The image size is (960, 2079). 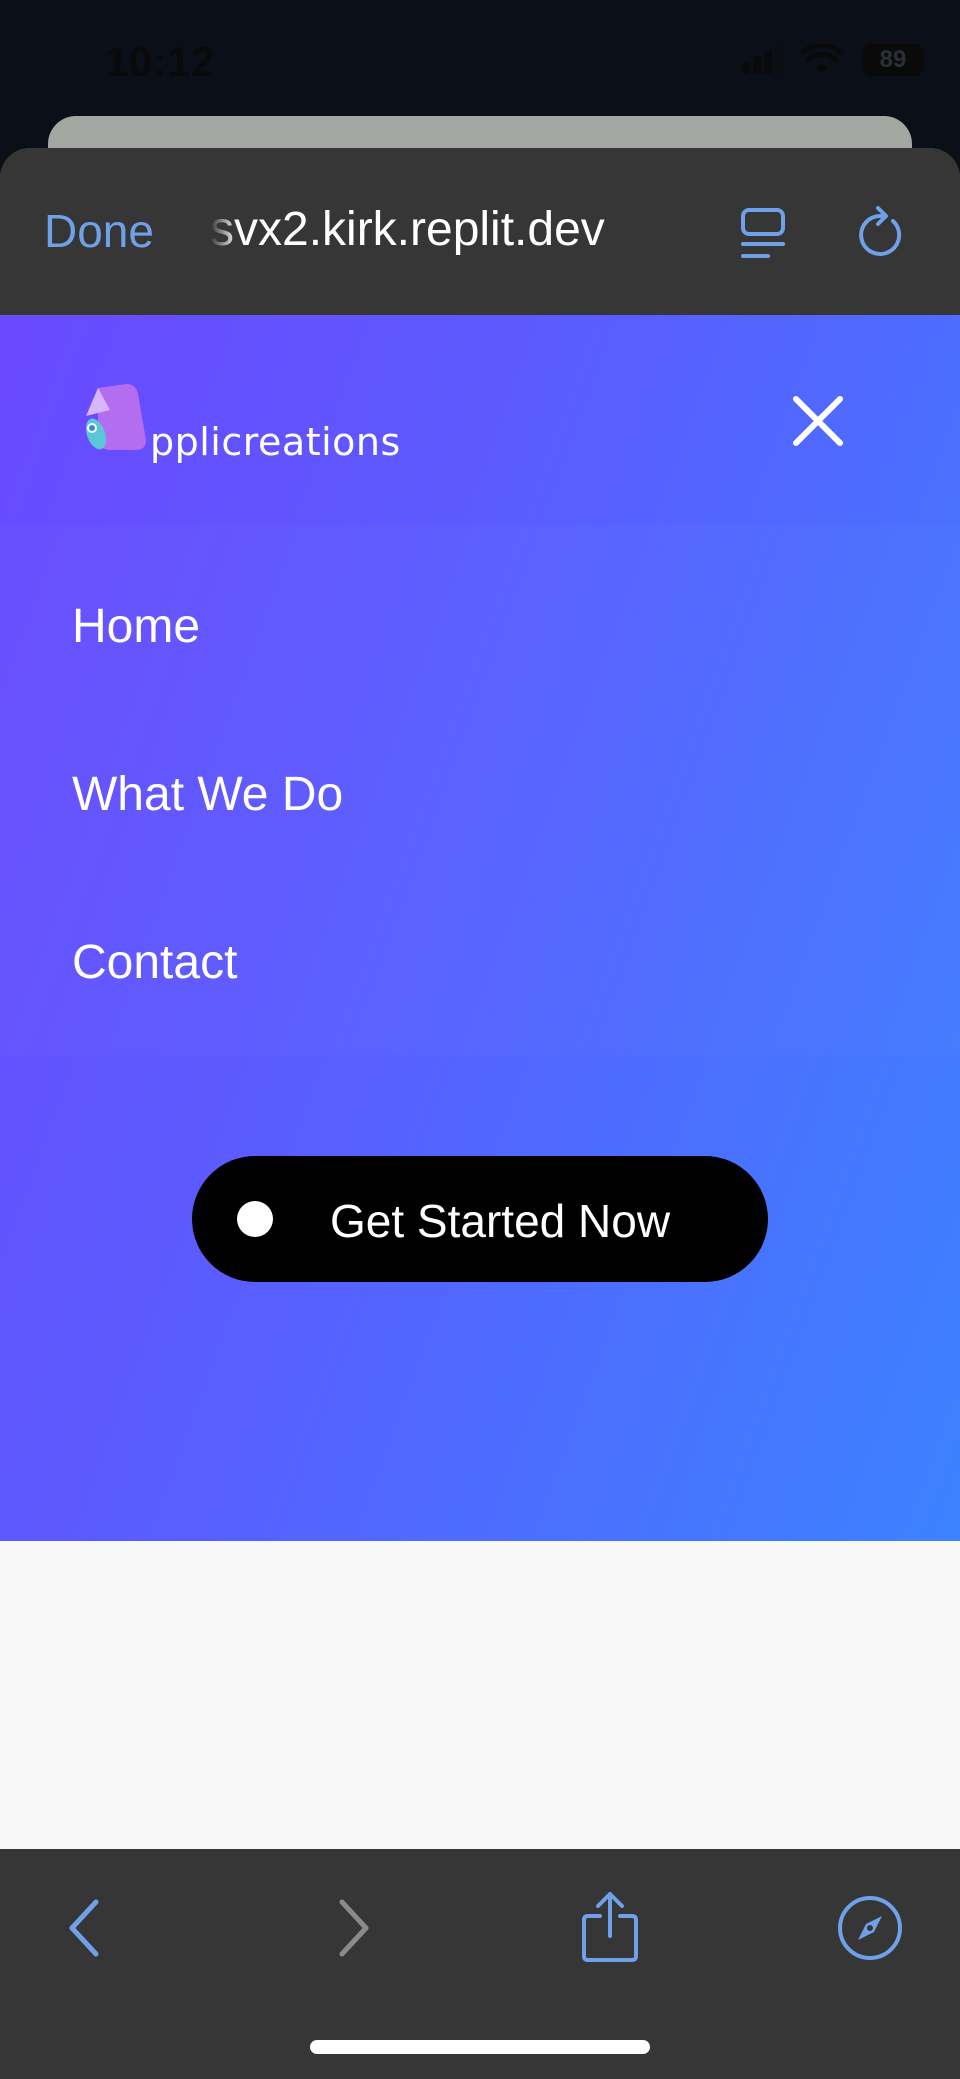 I want to click on url-text: svx2.kirk.replit.dev, so click(x=407, y=229).